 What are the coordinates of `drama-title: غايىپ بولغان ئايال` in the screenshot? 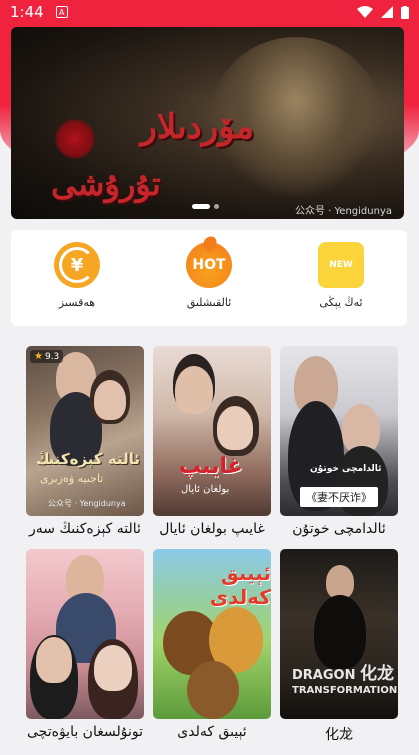 It's located at (212, 529).